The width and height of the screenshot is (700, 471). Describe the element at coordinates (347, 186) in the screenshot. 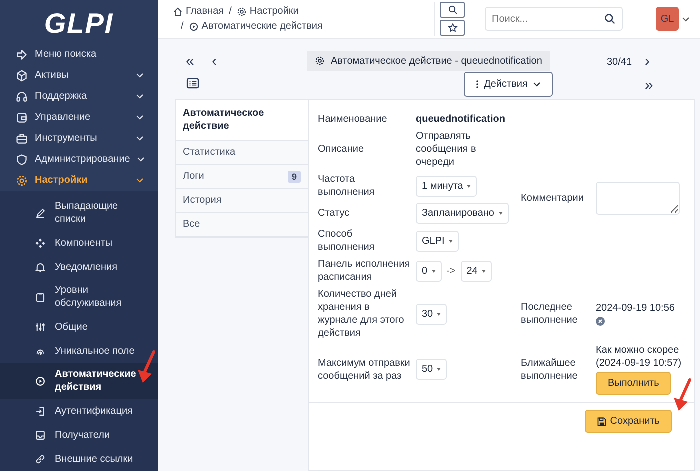

I see `field-label: Частота выполнения` at that location.